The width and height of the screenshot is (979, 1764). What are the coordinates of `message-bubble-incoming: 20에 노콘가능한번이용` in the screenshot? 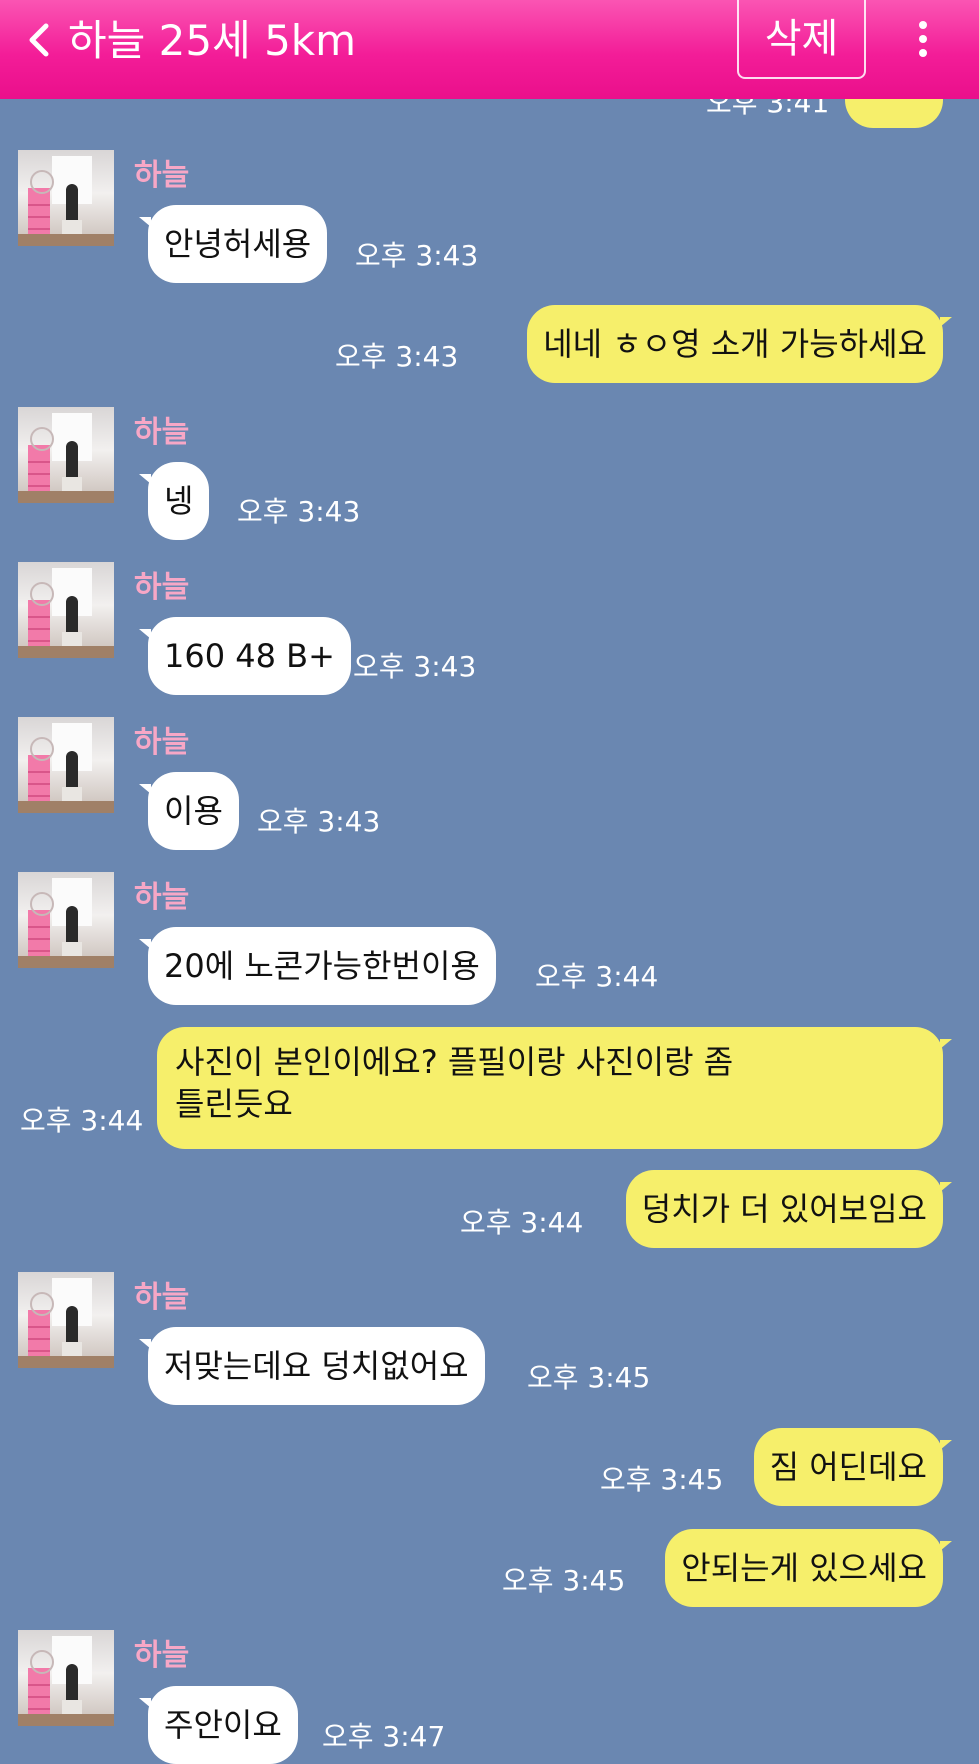 It's located at (317, 966).